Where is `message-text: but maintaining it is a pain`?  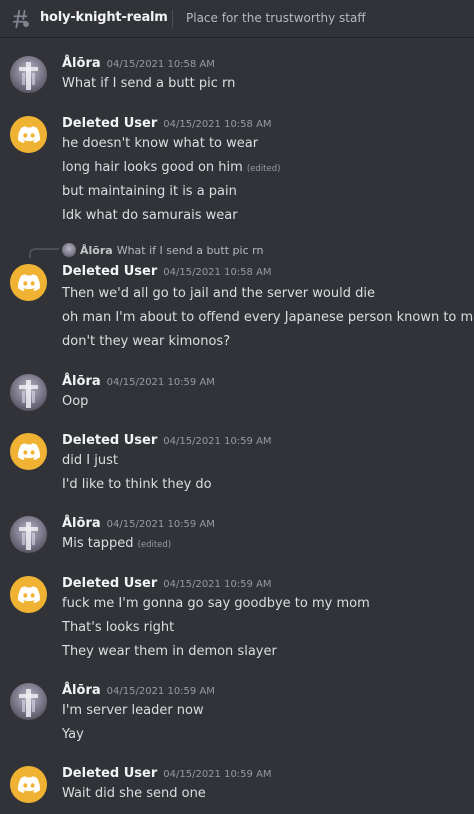 message-text: but maintaining it is a pain is located at coordinates (149, 191).